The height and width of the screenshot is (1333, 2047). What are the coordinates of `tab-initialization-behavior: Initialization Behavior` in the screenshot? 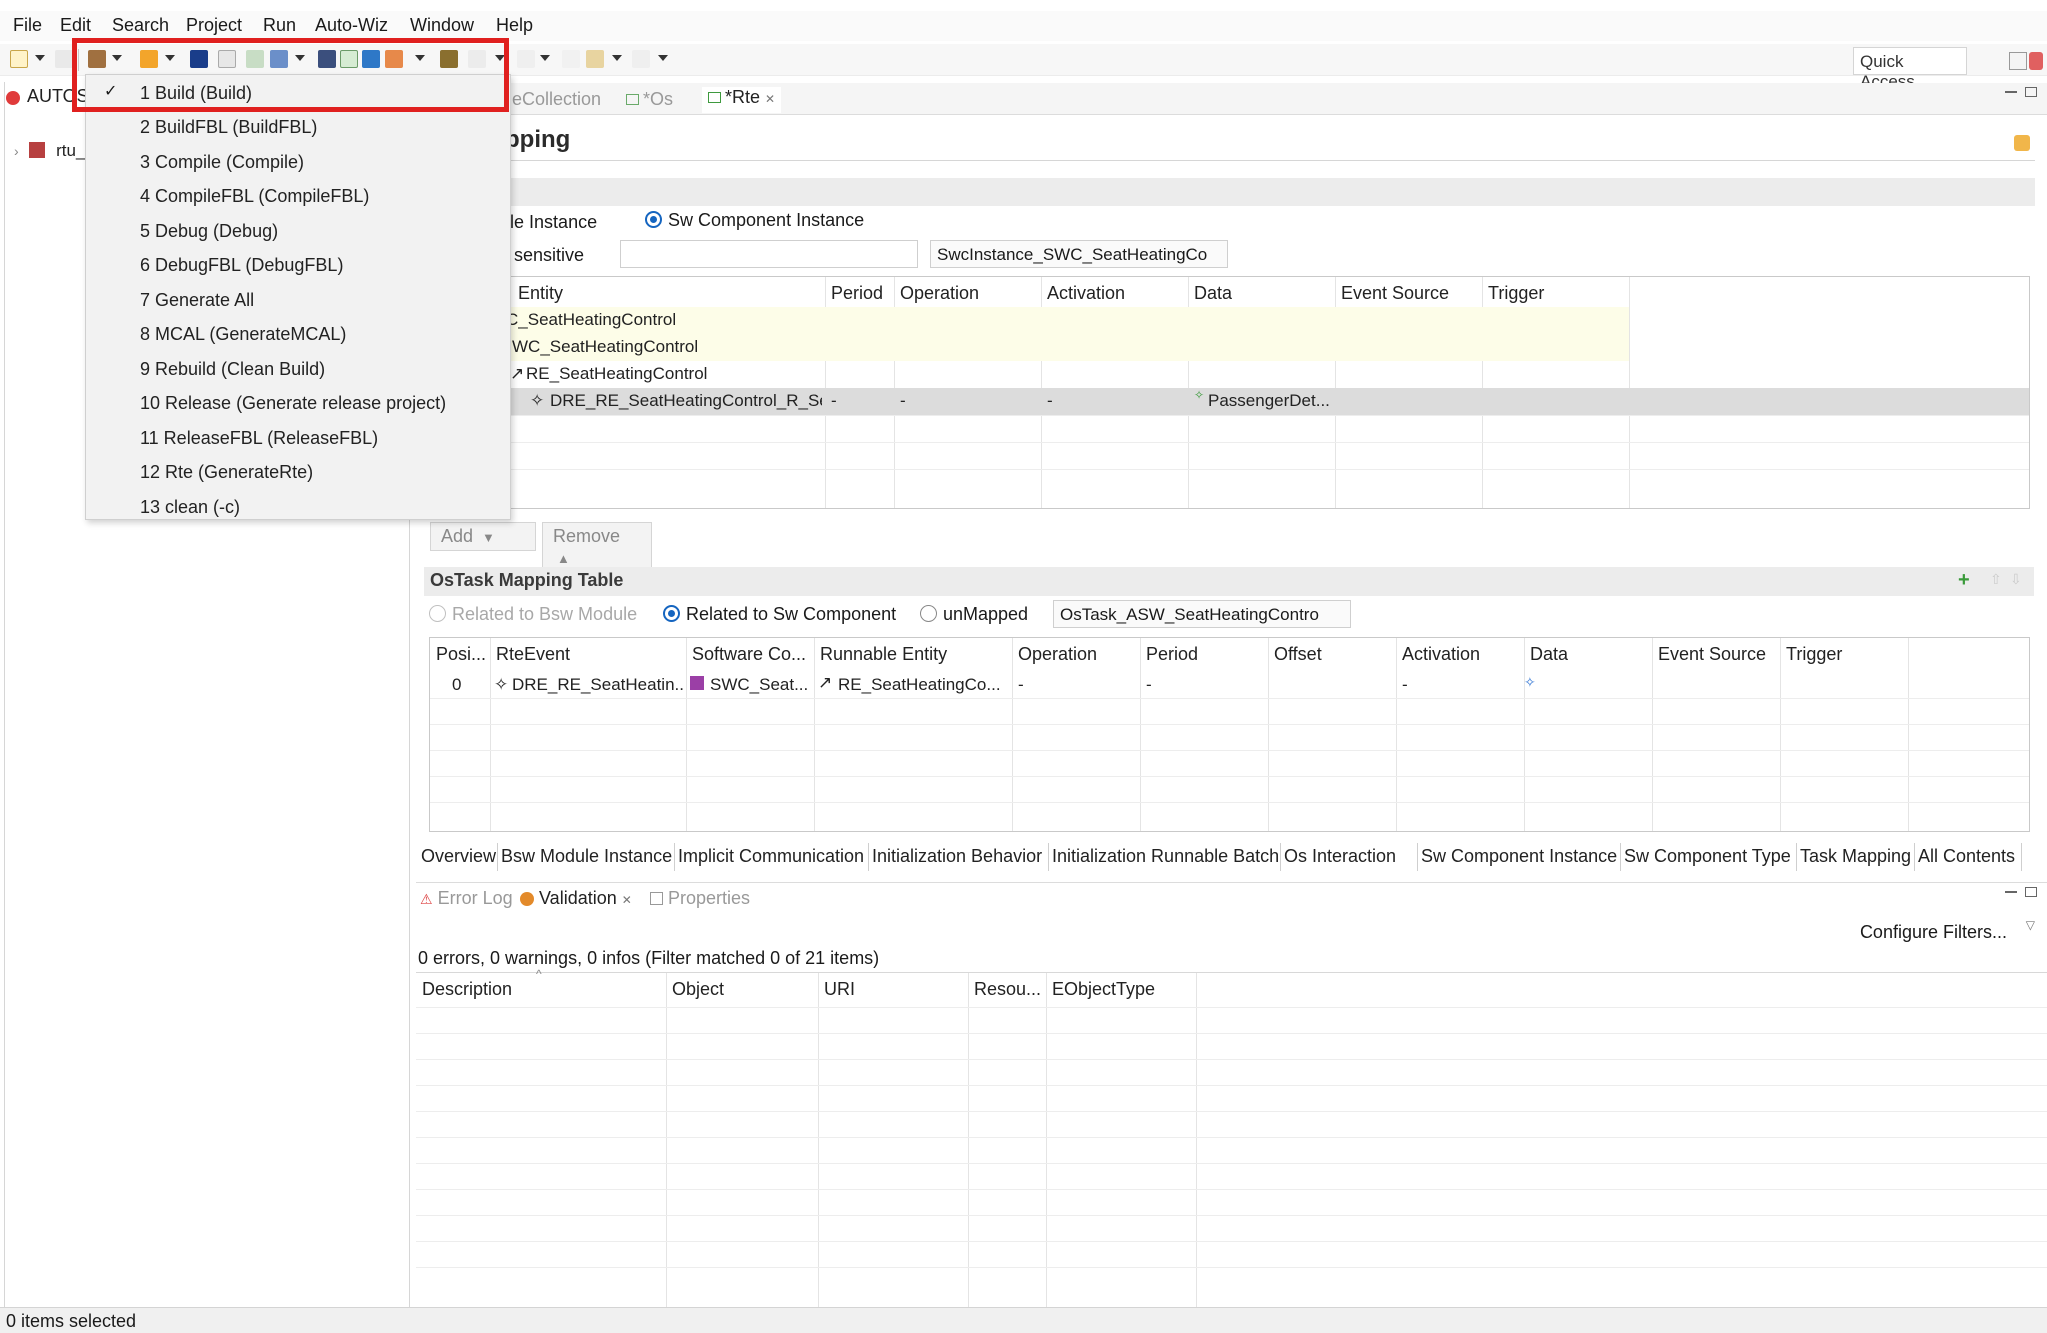 It's located at (959, 857).